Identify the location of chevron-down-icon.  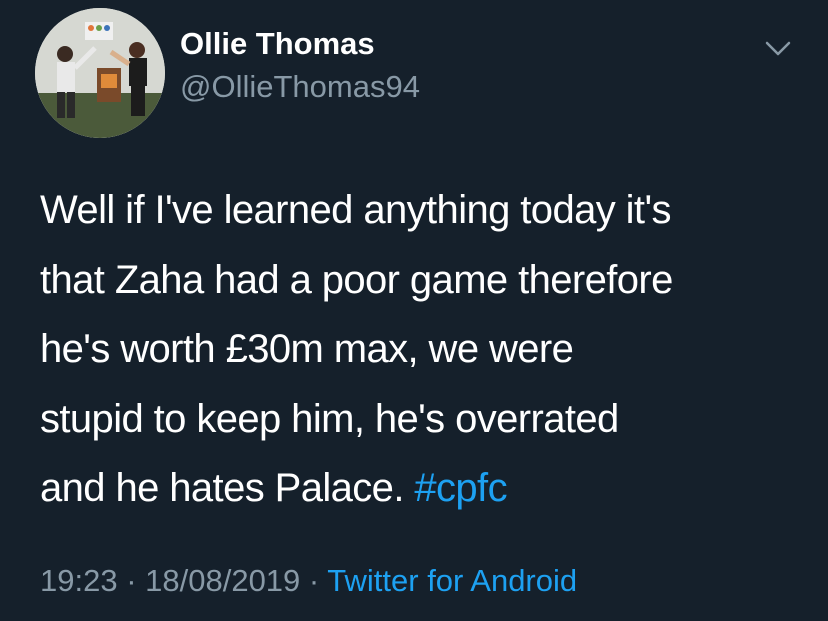
(778, 48).